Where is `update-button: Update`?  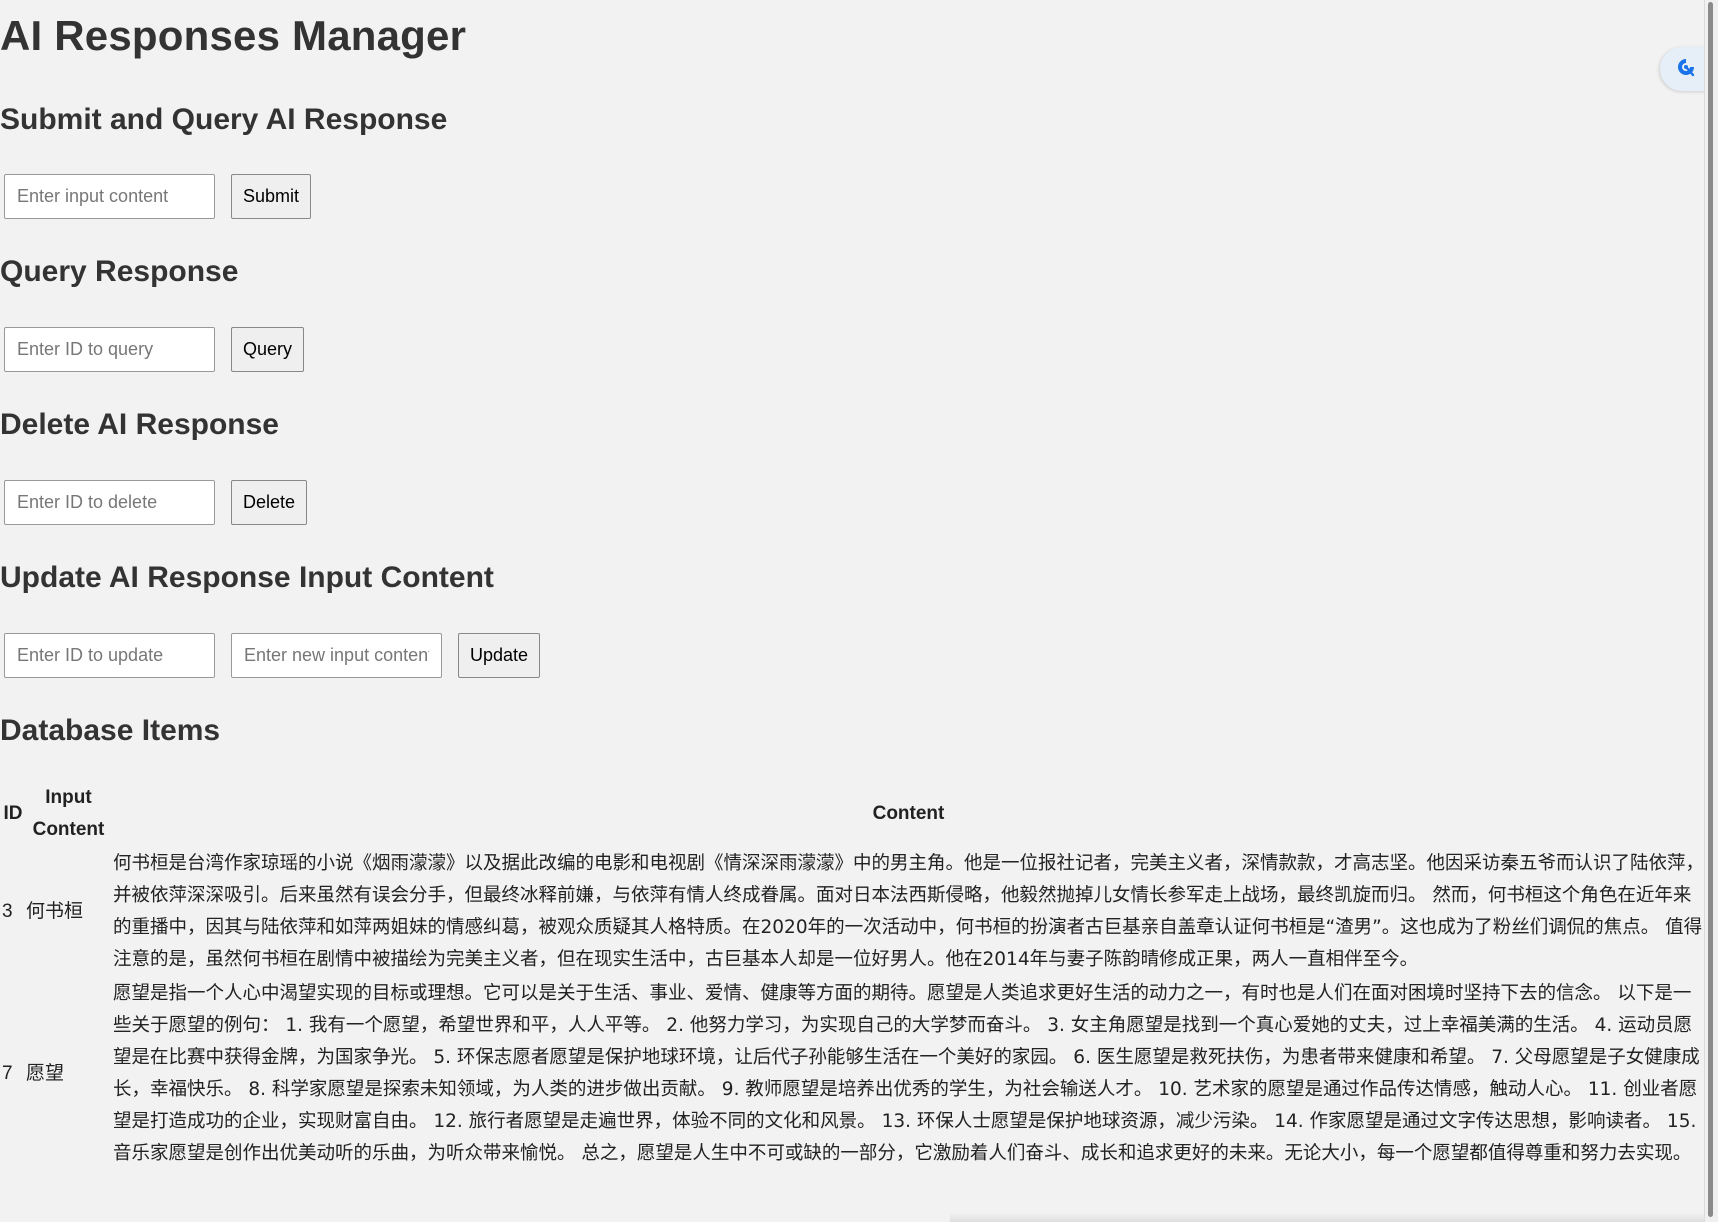
update-button: Update is located at coordinates (499, 655).